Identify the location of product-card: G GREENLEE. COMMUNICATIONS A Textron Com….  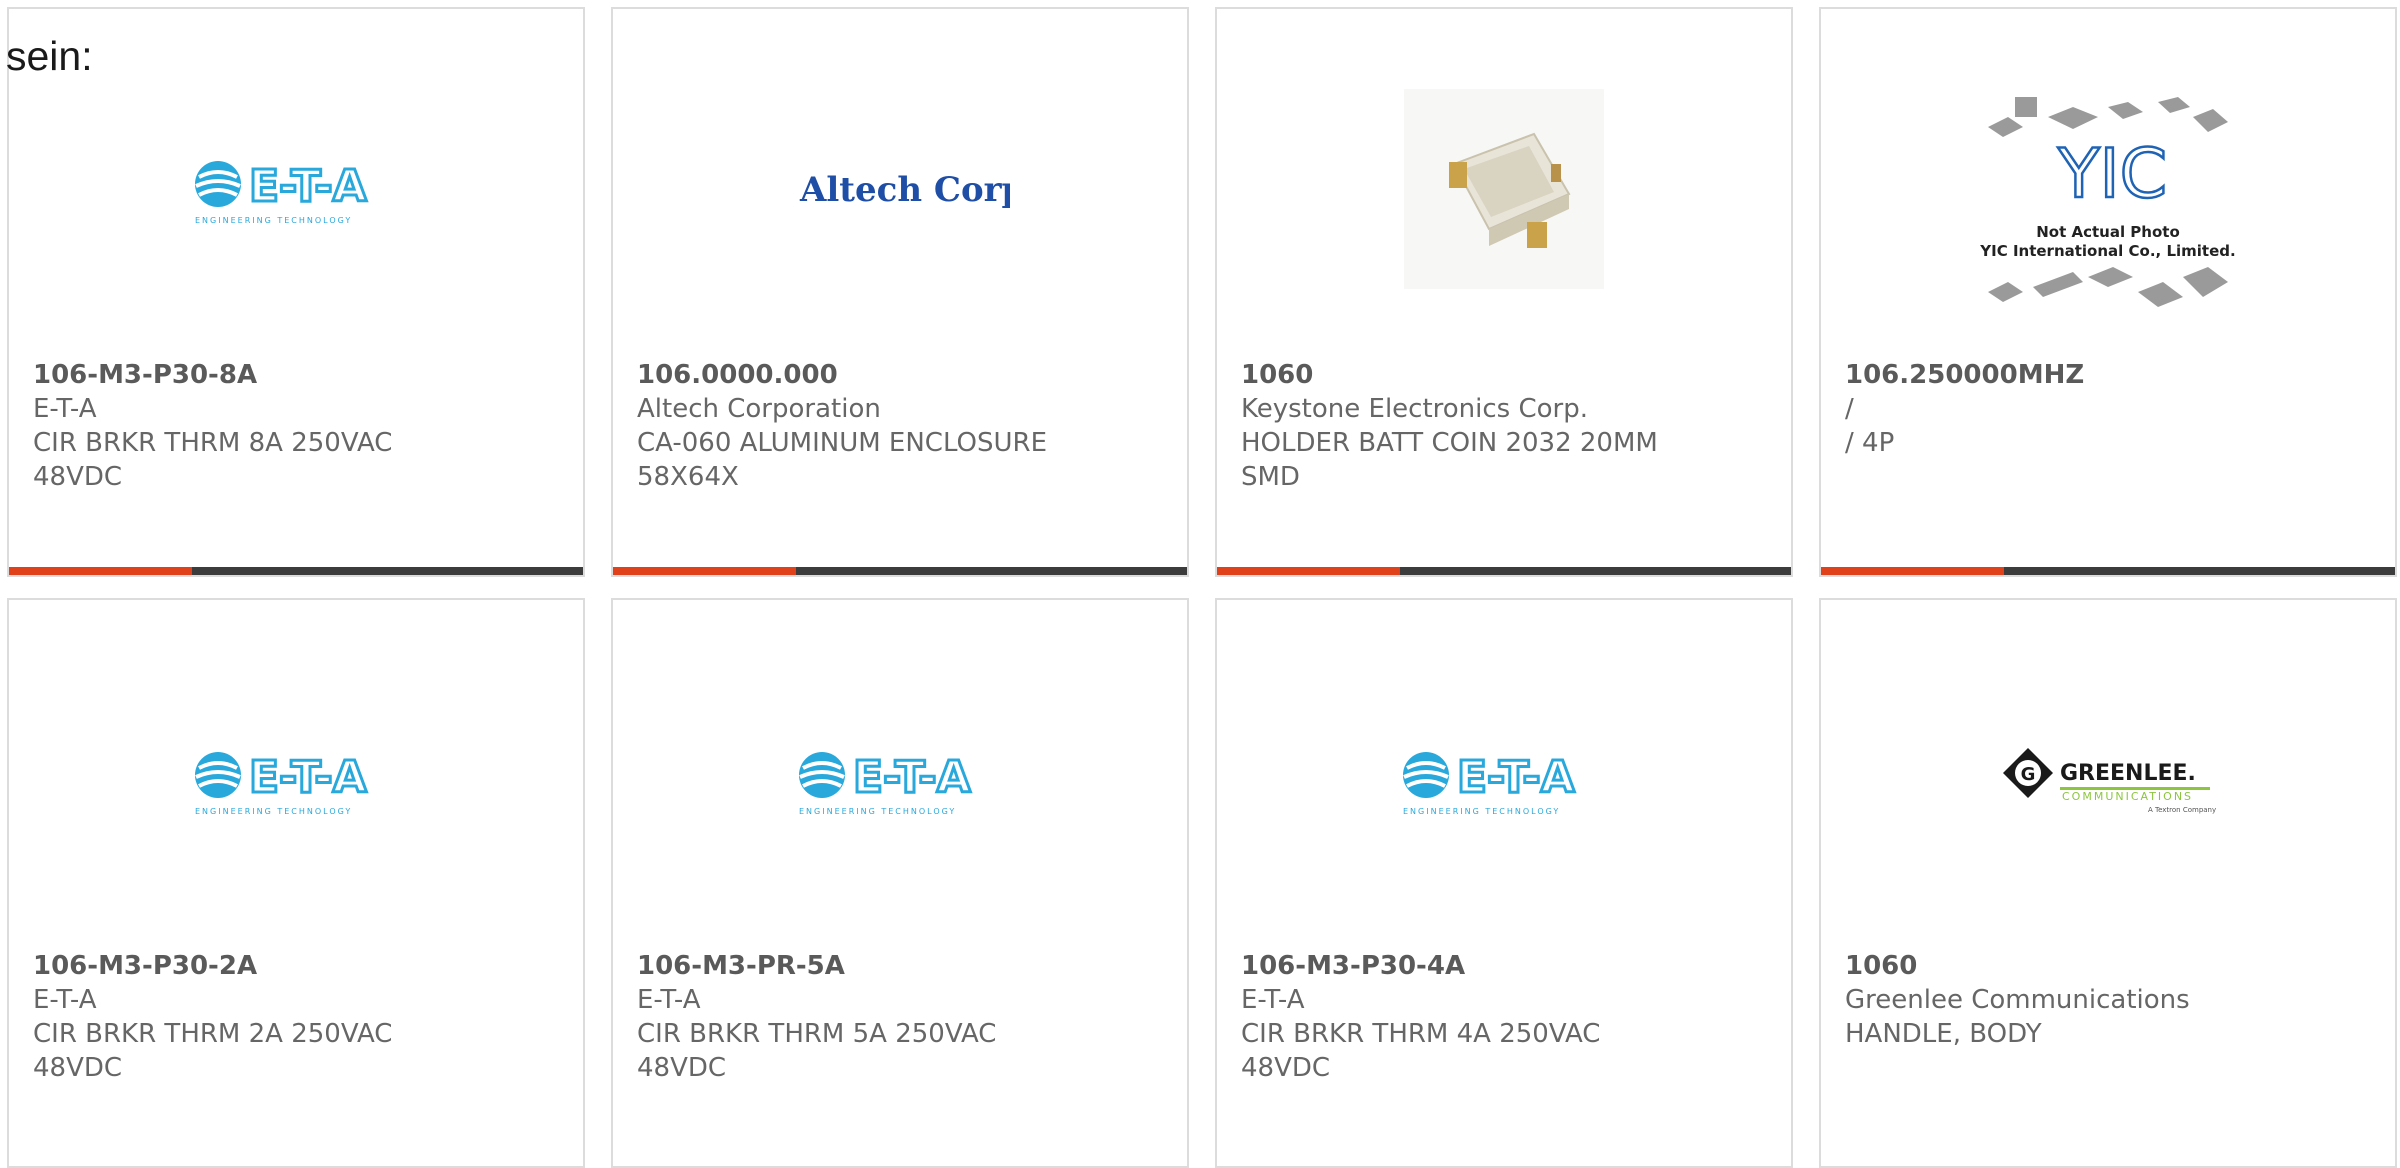
(2108, 883).